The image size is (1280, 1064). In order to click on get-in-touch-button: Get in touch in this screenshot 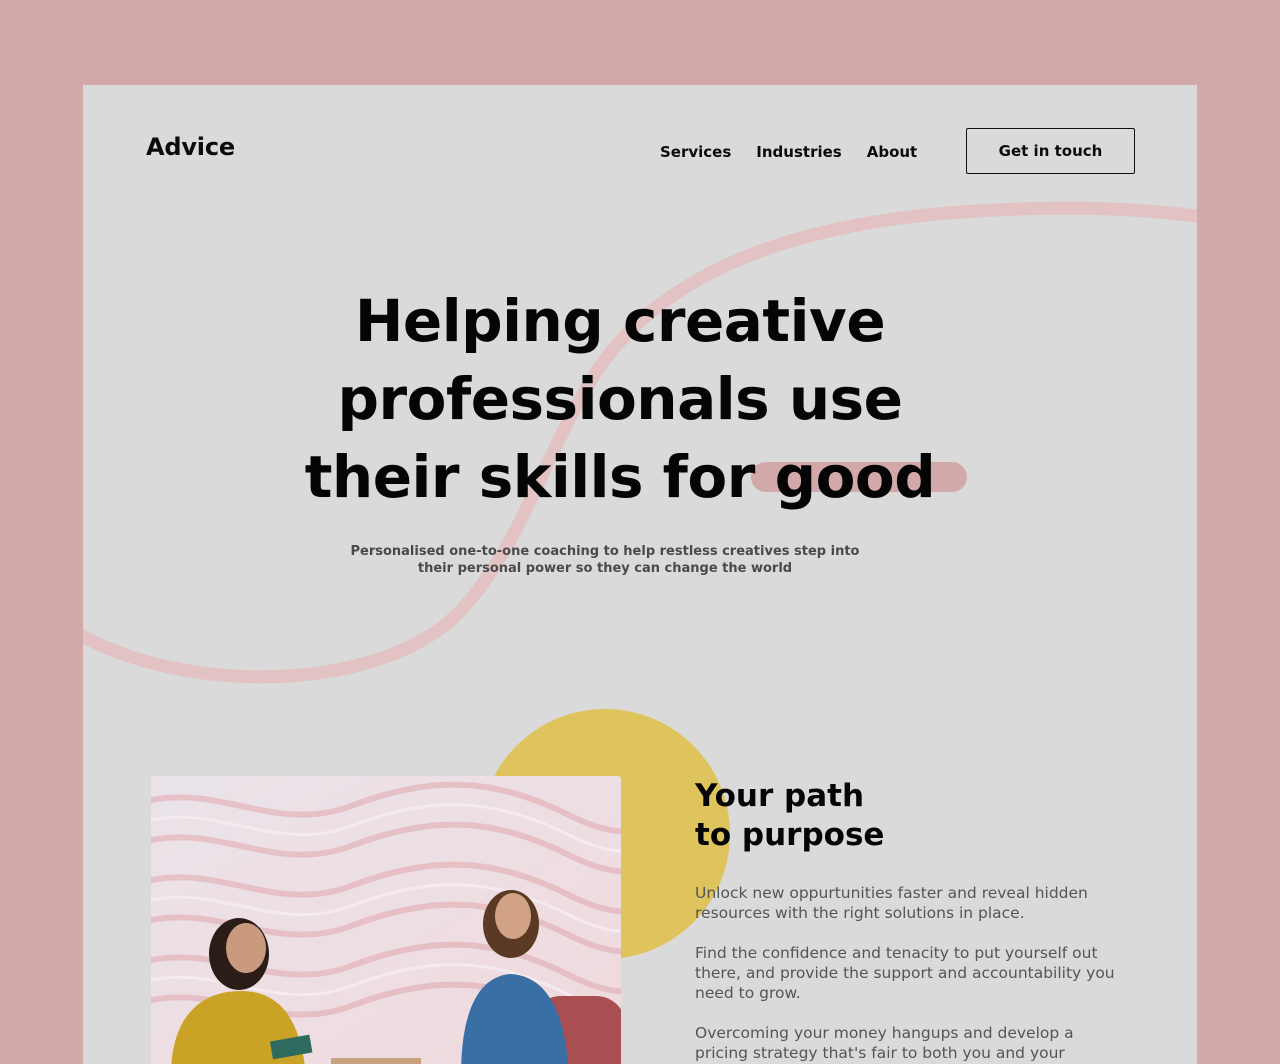, I will do `click(1050, 151)`.